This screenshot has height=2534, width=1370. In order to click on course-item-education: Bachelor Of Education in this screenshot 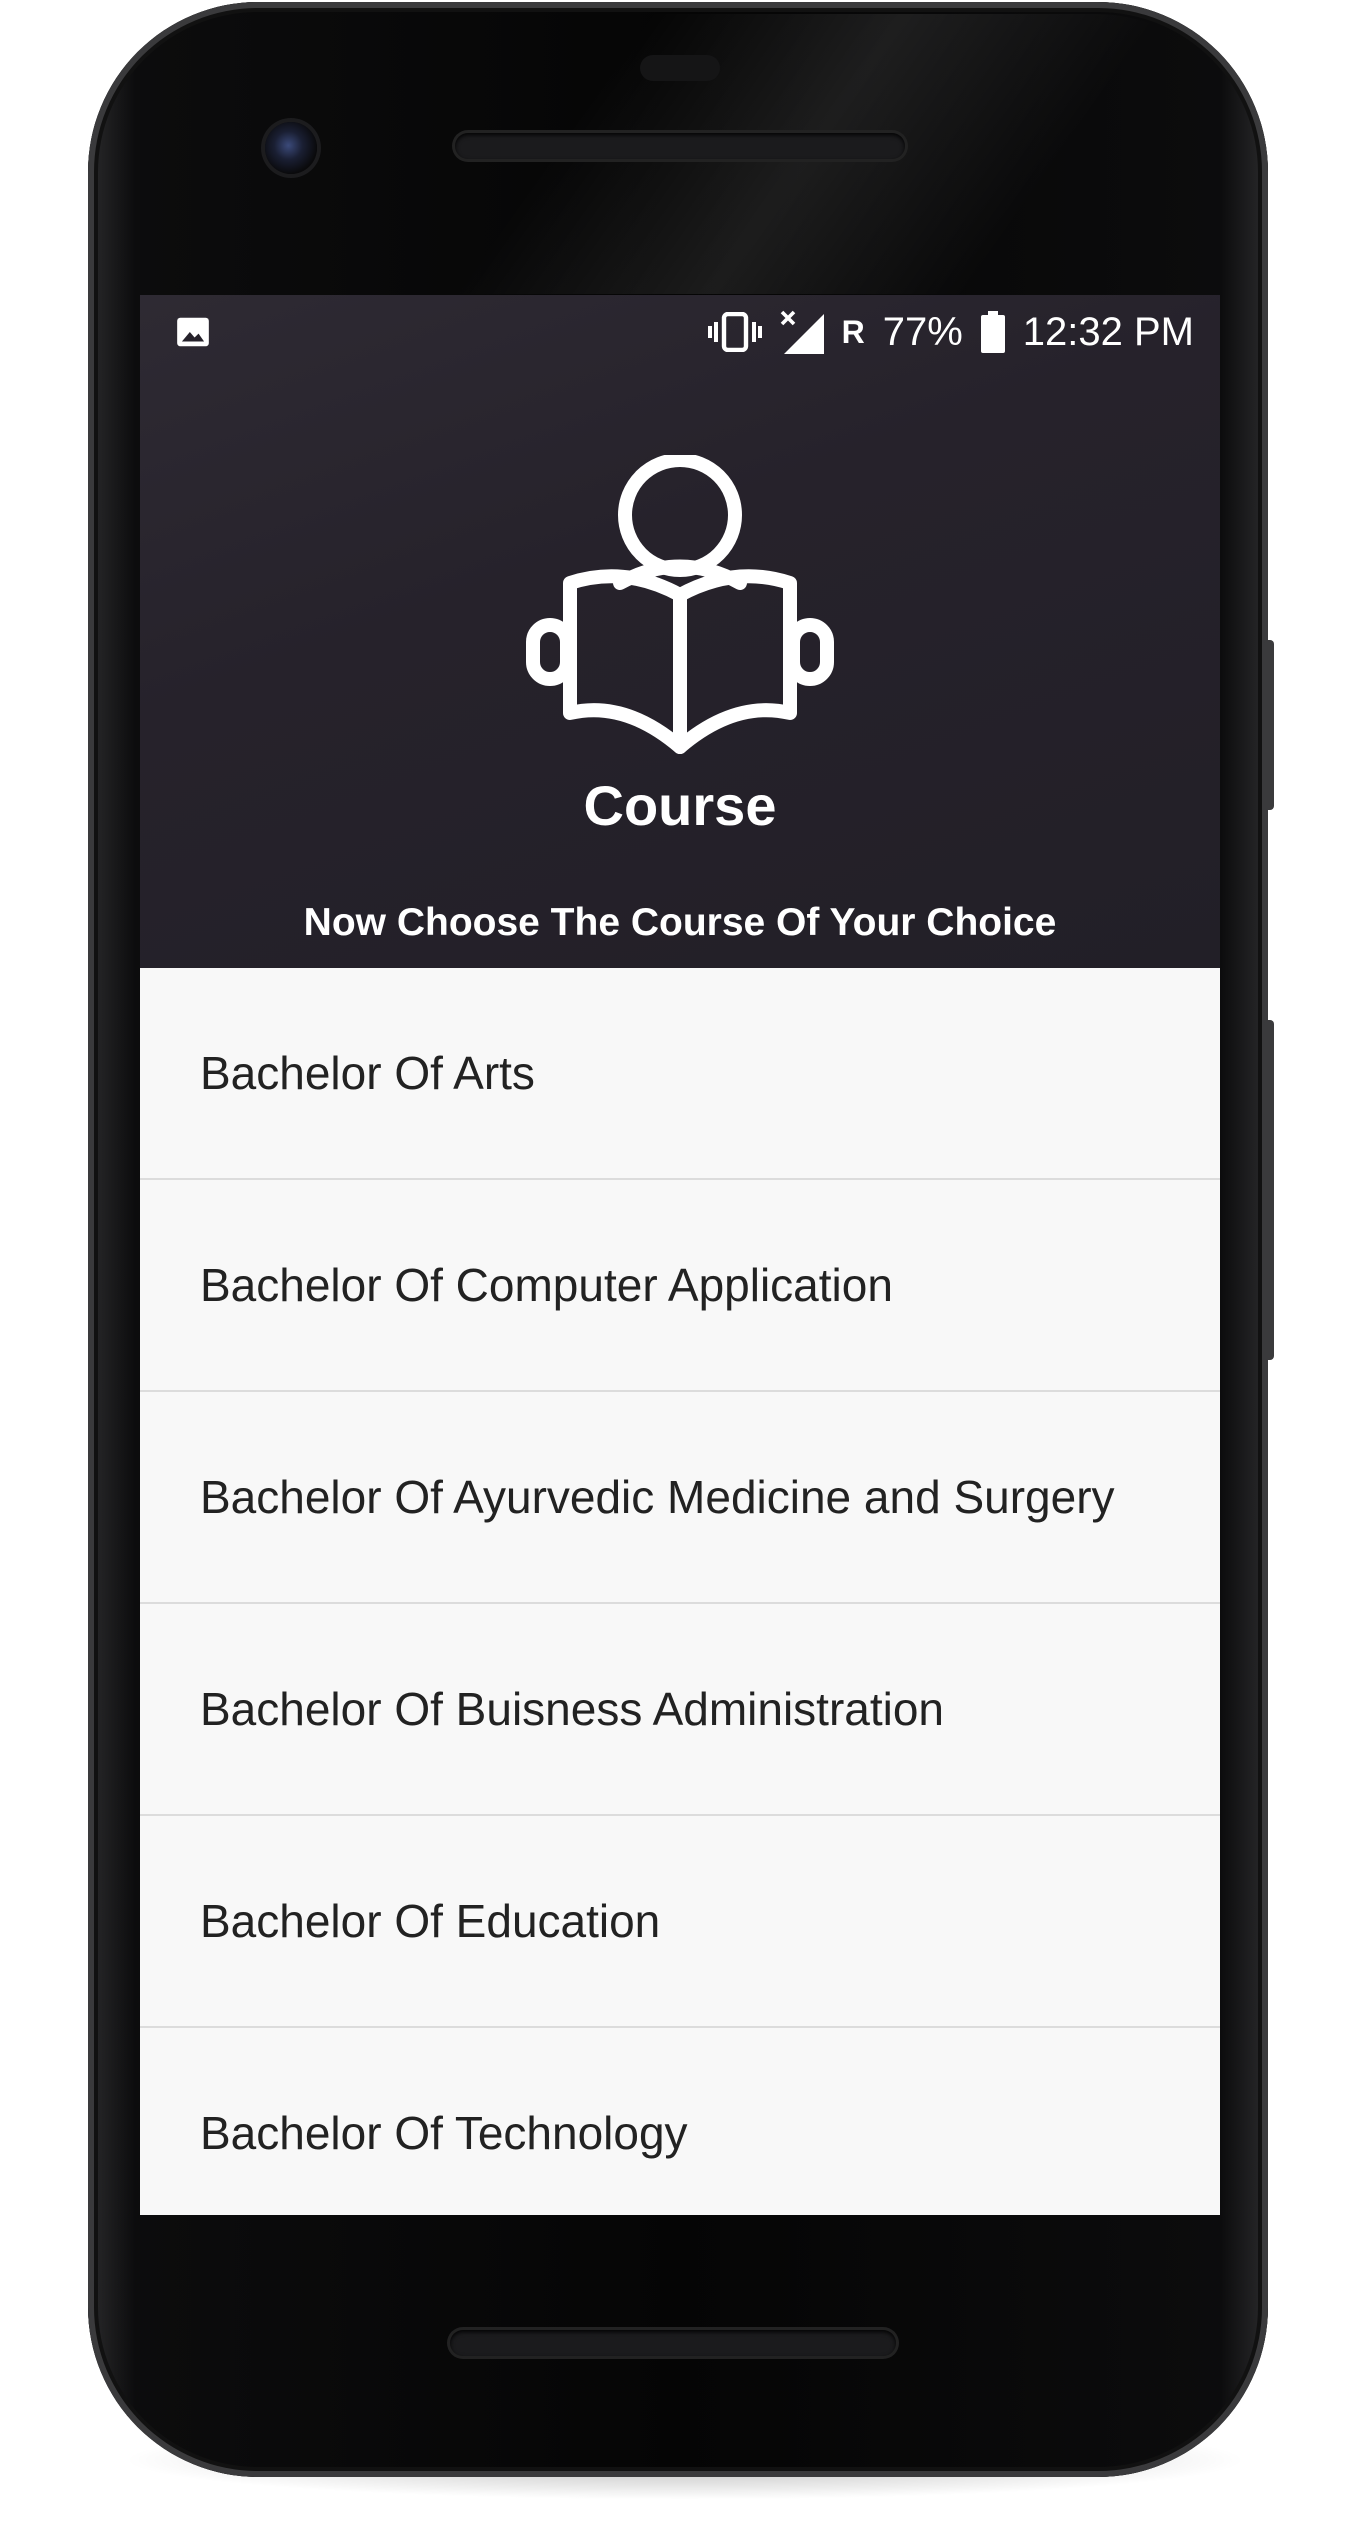, I will do `click(680, 1922)`.